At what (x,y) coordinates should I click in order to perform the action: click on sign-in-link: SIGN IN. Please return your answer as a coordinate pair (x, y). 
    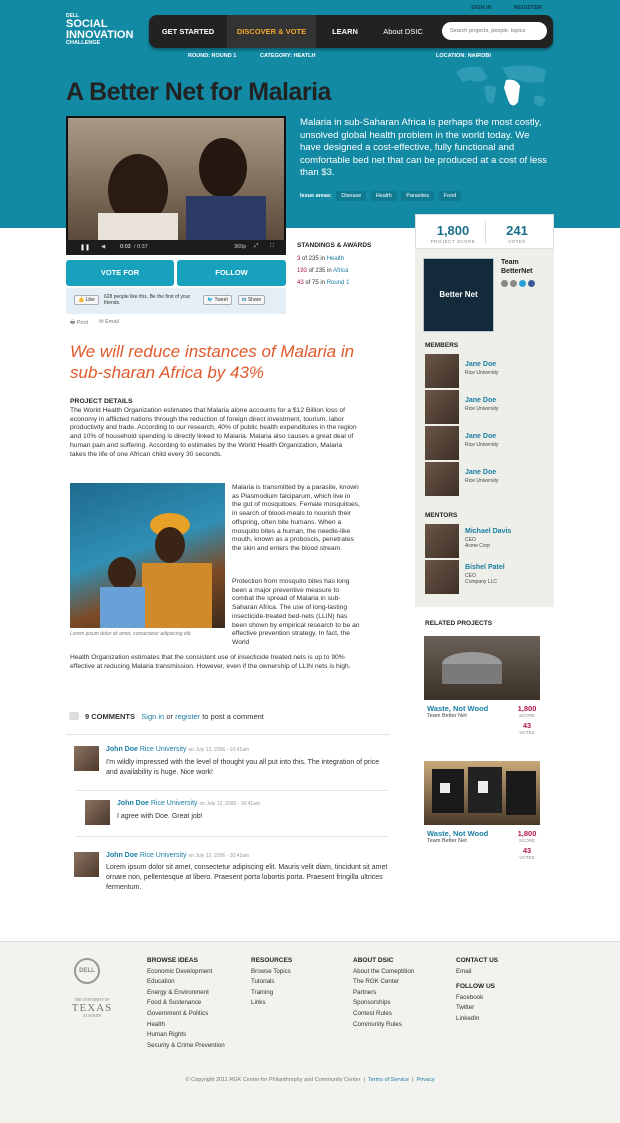
    Looking at the image, I should click on (481, 8).